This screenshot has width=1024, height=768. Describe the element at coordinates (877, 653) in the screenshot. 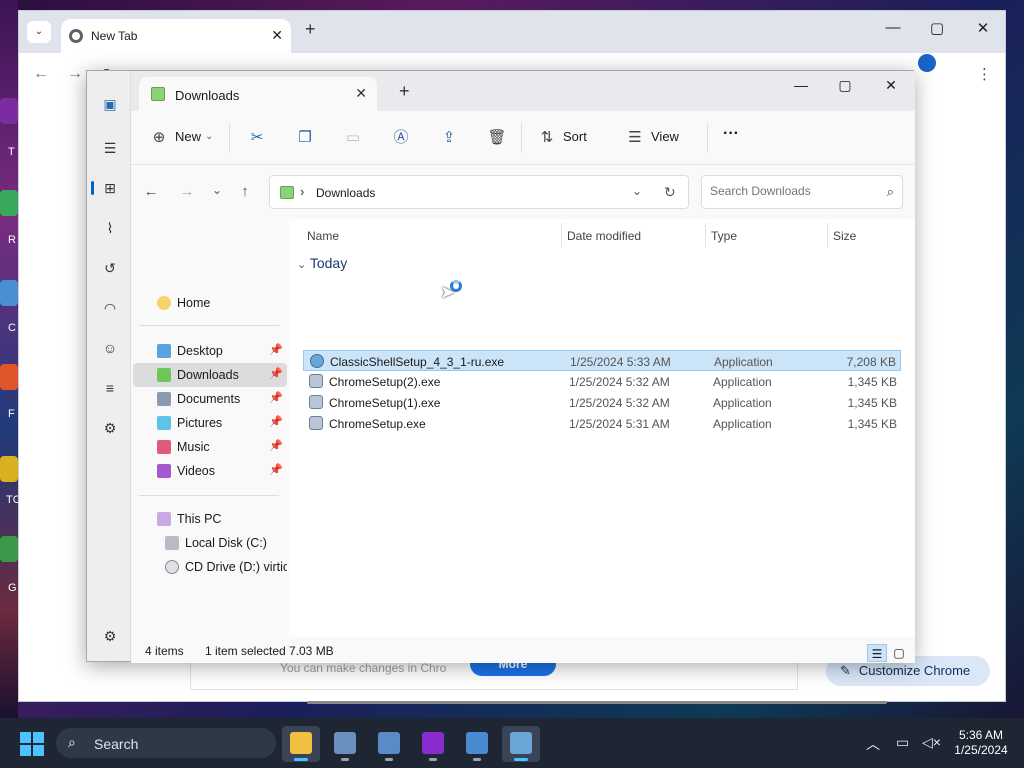

I see `details-view-button: ☰` at that location.